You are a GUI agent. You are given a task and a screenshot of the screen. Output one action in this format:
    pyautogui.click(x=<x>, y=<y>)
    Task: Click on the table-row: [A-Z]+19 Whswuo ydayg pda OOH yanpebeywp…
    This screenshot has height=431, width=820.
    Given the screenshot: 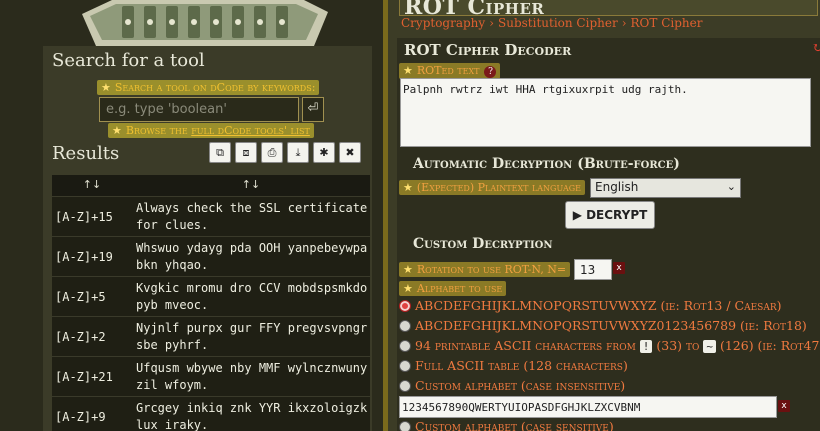 What is the action you would take?
    pyautogui.click(x=211, y=256)
    